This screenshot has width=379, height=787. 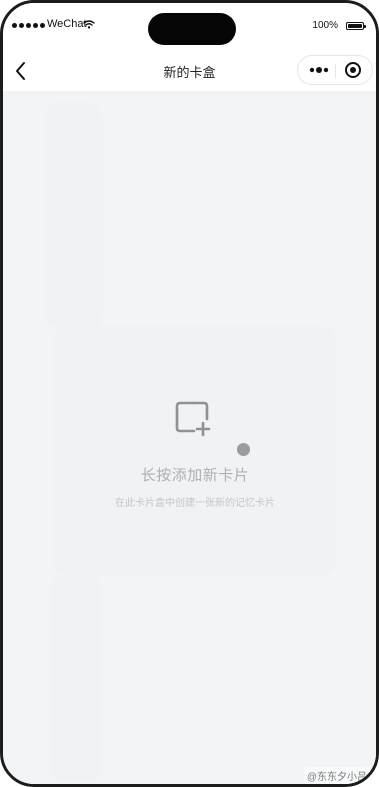 I want to click on dynamic-island, so click(x=192, y=29).